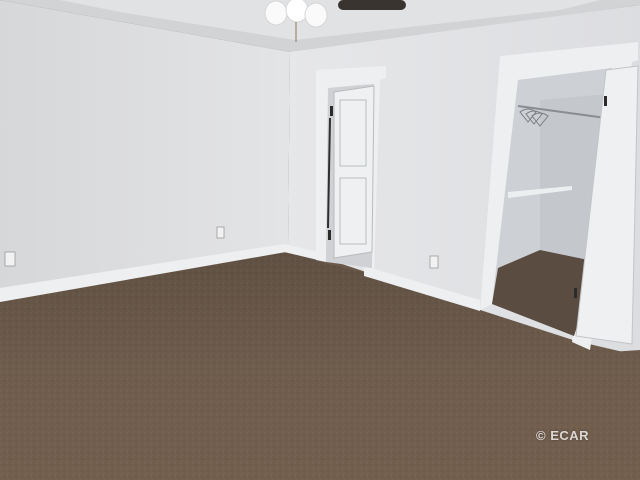  I want to click on door-hinge-top, so click(331, 111).